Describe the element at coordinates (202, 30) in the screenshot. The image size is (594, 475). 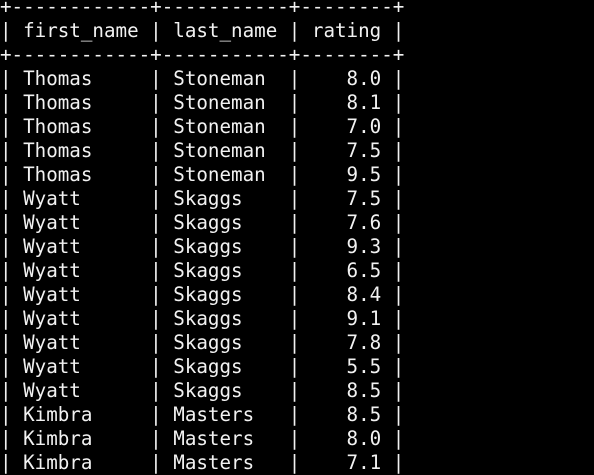
I see `table-header-row: | first_name | last_name | rating |` at that location.